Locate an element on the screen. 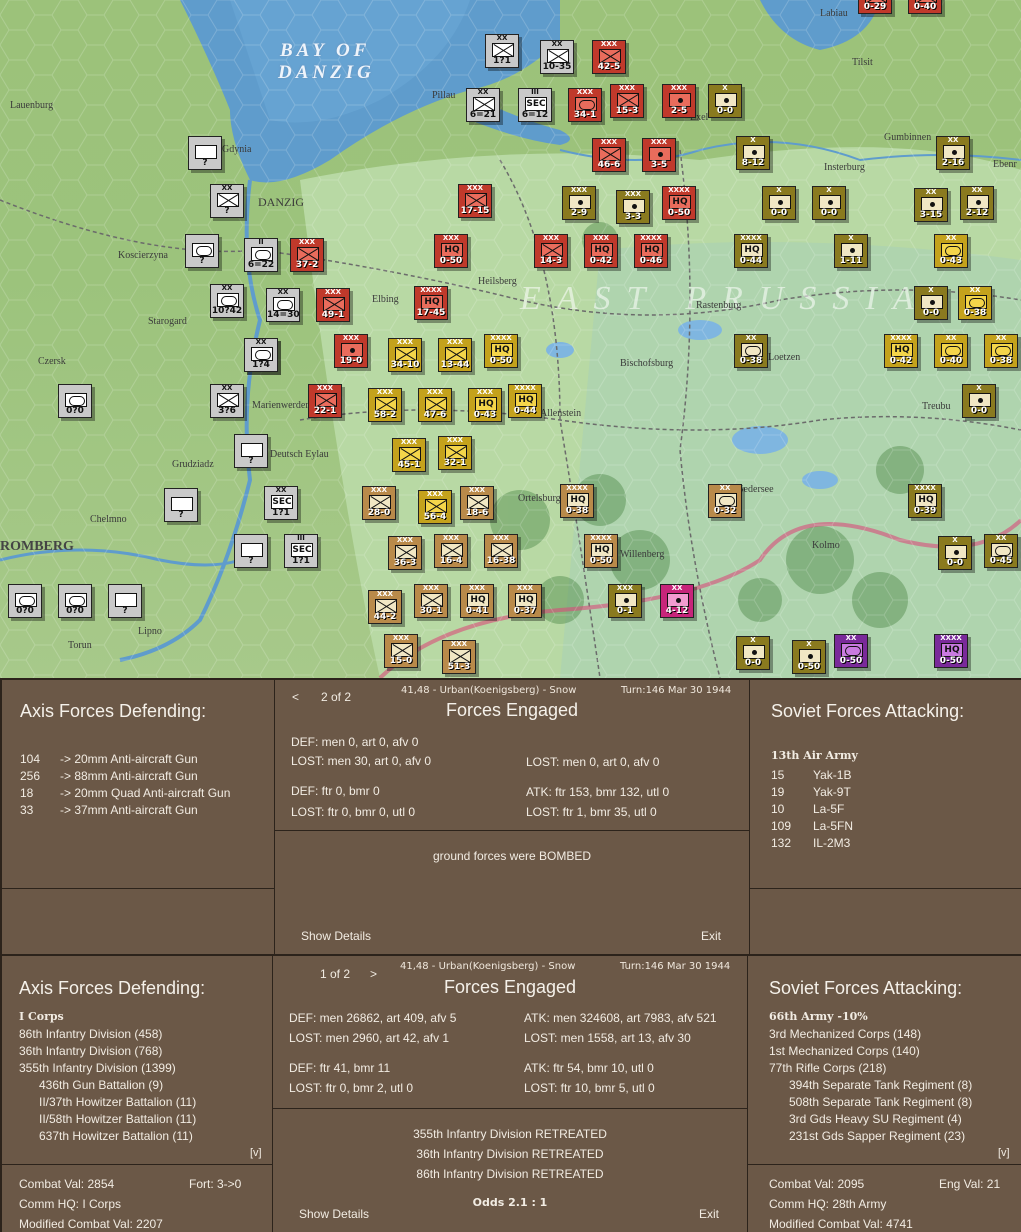  unit-counter: XXX 51-3 is located at coordinates (457, 655).